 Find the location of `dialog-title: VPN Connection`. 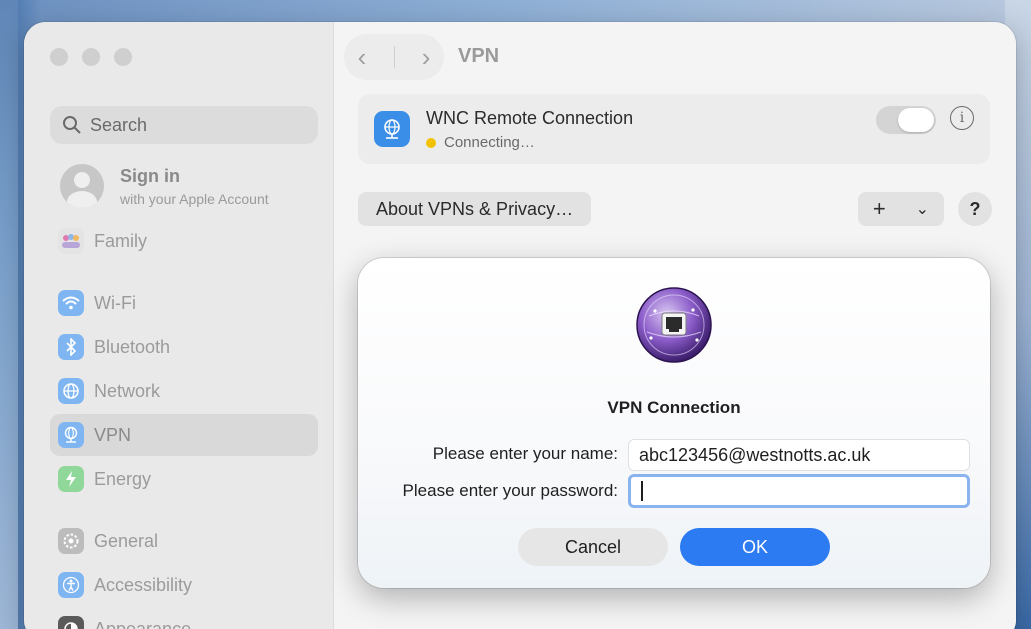

dialog-title: VPN Connection is located at coordinates (674, 407).